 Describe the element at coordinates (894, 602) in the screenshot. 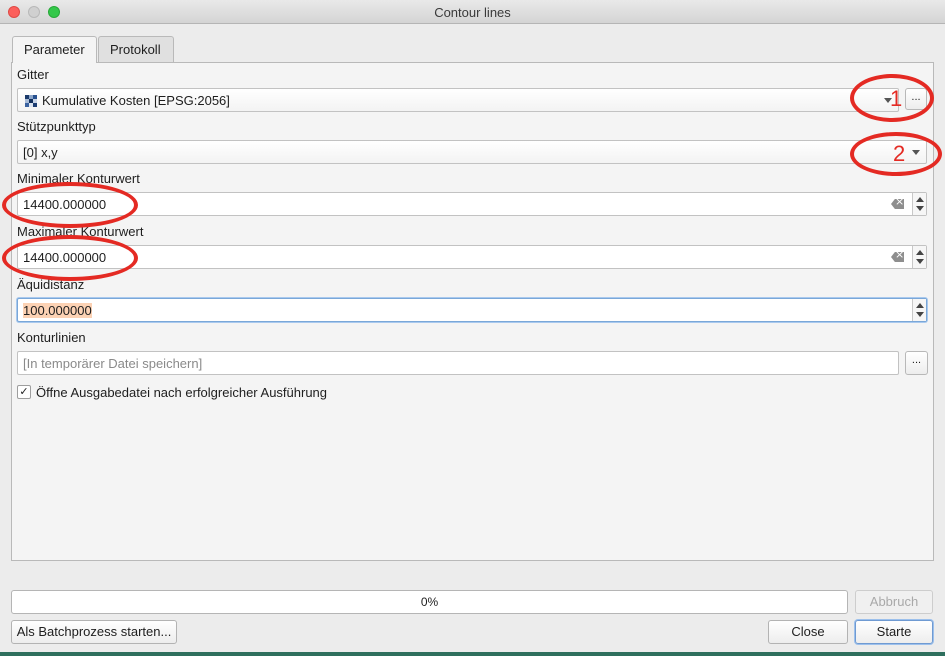

I see `abbruch-button: Abbruch` at that location.